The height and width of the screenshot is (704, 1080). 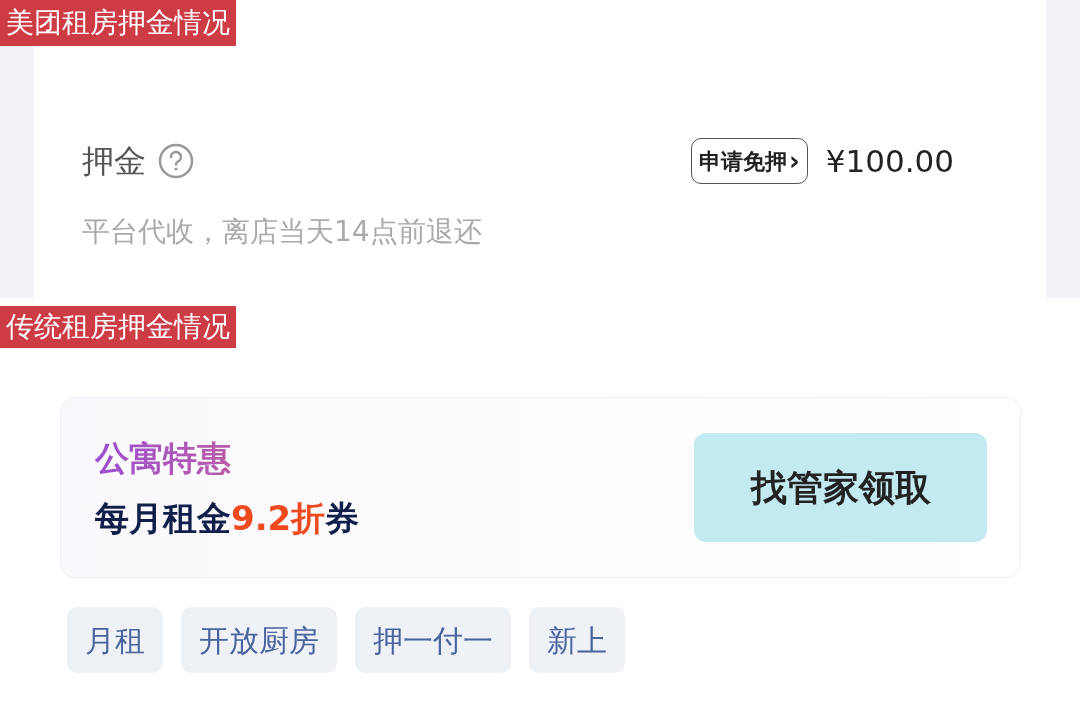 I want to click on promo-offer: 每月租金9.2折券, so click(x=227, y=517).